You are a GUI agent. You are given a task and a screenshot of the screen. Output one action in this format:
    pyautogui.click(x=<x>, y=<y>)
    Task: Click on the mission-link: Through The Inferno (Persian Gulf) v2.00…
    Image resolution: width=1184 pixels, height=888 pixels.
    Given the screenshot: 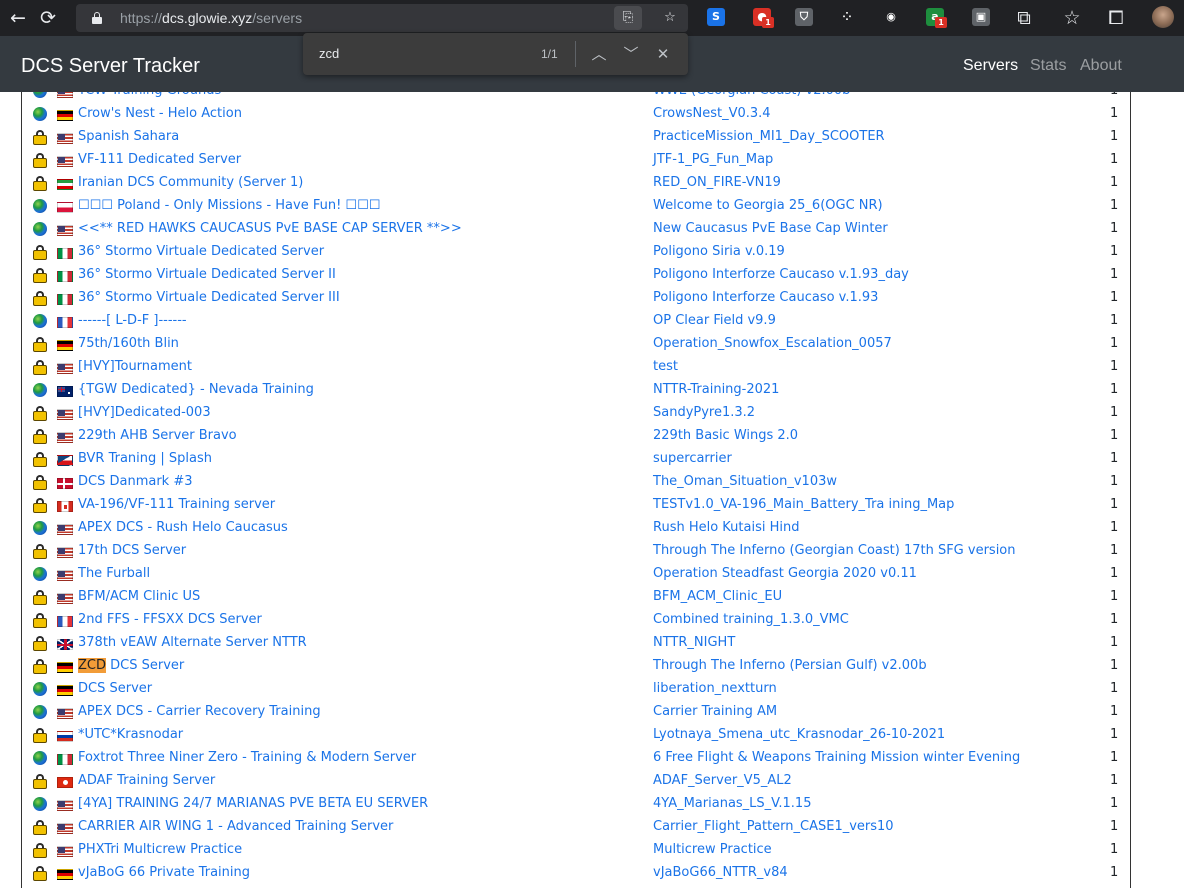 What is the action you would take?
    pyautogui.click(x=790, y=665)
    